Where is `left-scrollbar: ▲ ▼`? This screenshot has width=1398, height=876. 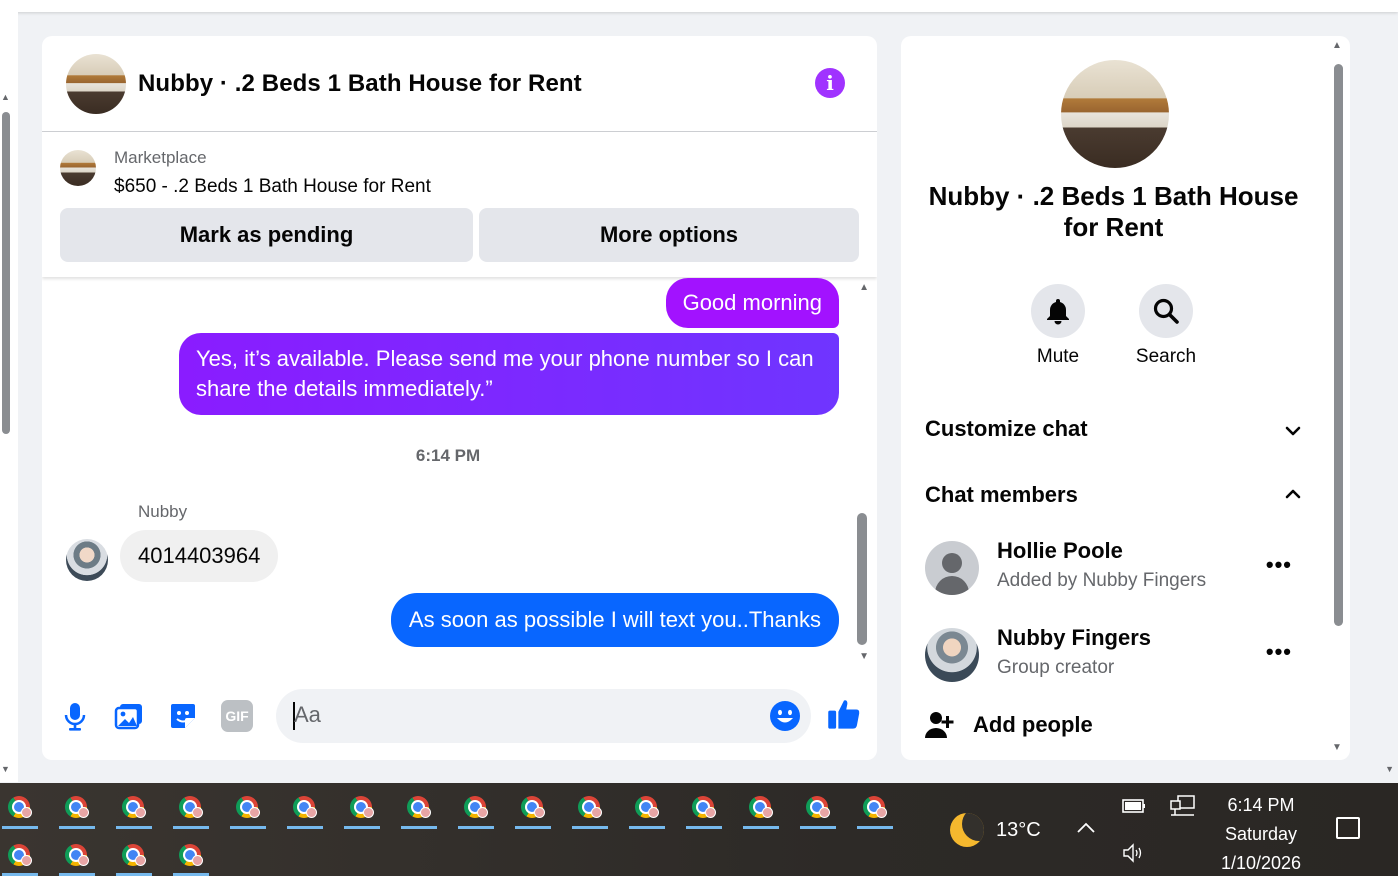 left-scrollbar: ▲ ▼ is located at coordinates (9, 397).